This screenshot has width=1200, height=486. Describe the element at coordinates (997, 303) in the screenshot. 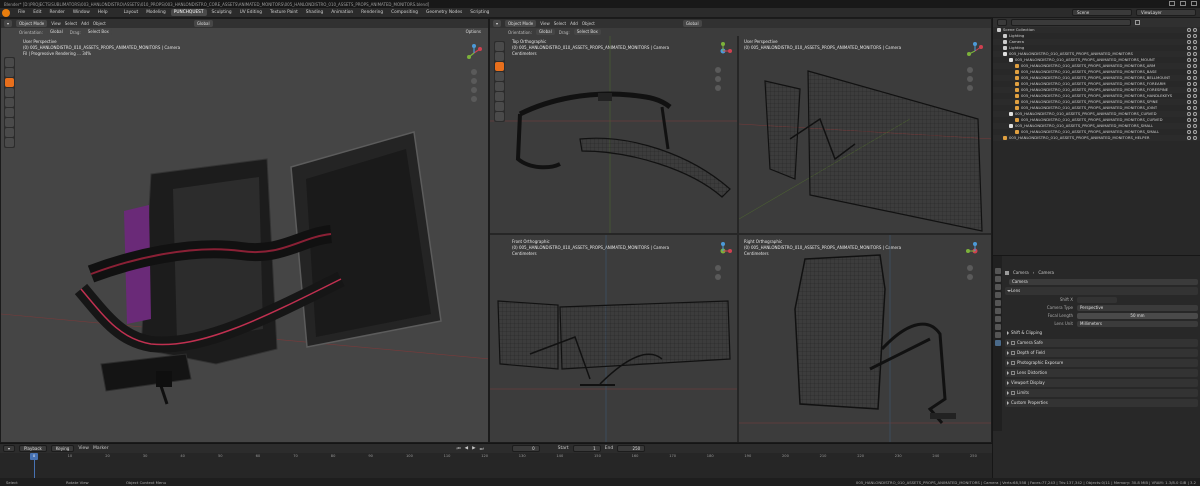

I see `scene-tab-icon` at that location.